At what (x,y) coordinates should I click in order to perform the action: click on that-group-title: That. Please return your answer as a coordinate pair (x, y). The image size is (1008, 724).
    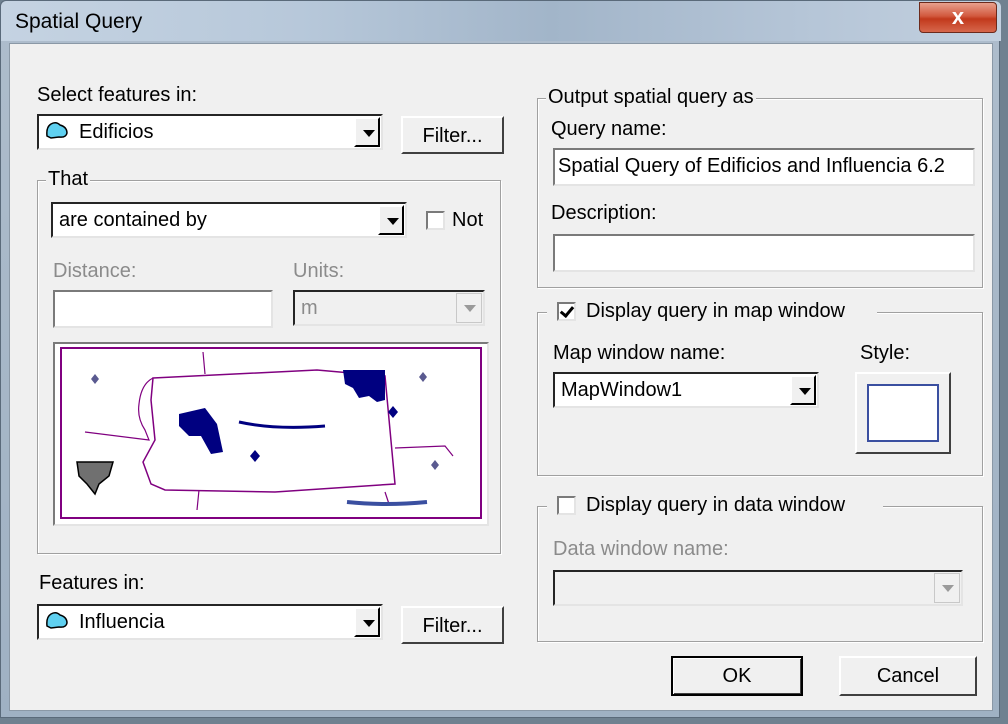
    Looking at the image, I should click on (68, 179).